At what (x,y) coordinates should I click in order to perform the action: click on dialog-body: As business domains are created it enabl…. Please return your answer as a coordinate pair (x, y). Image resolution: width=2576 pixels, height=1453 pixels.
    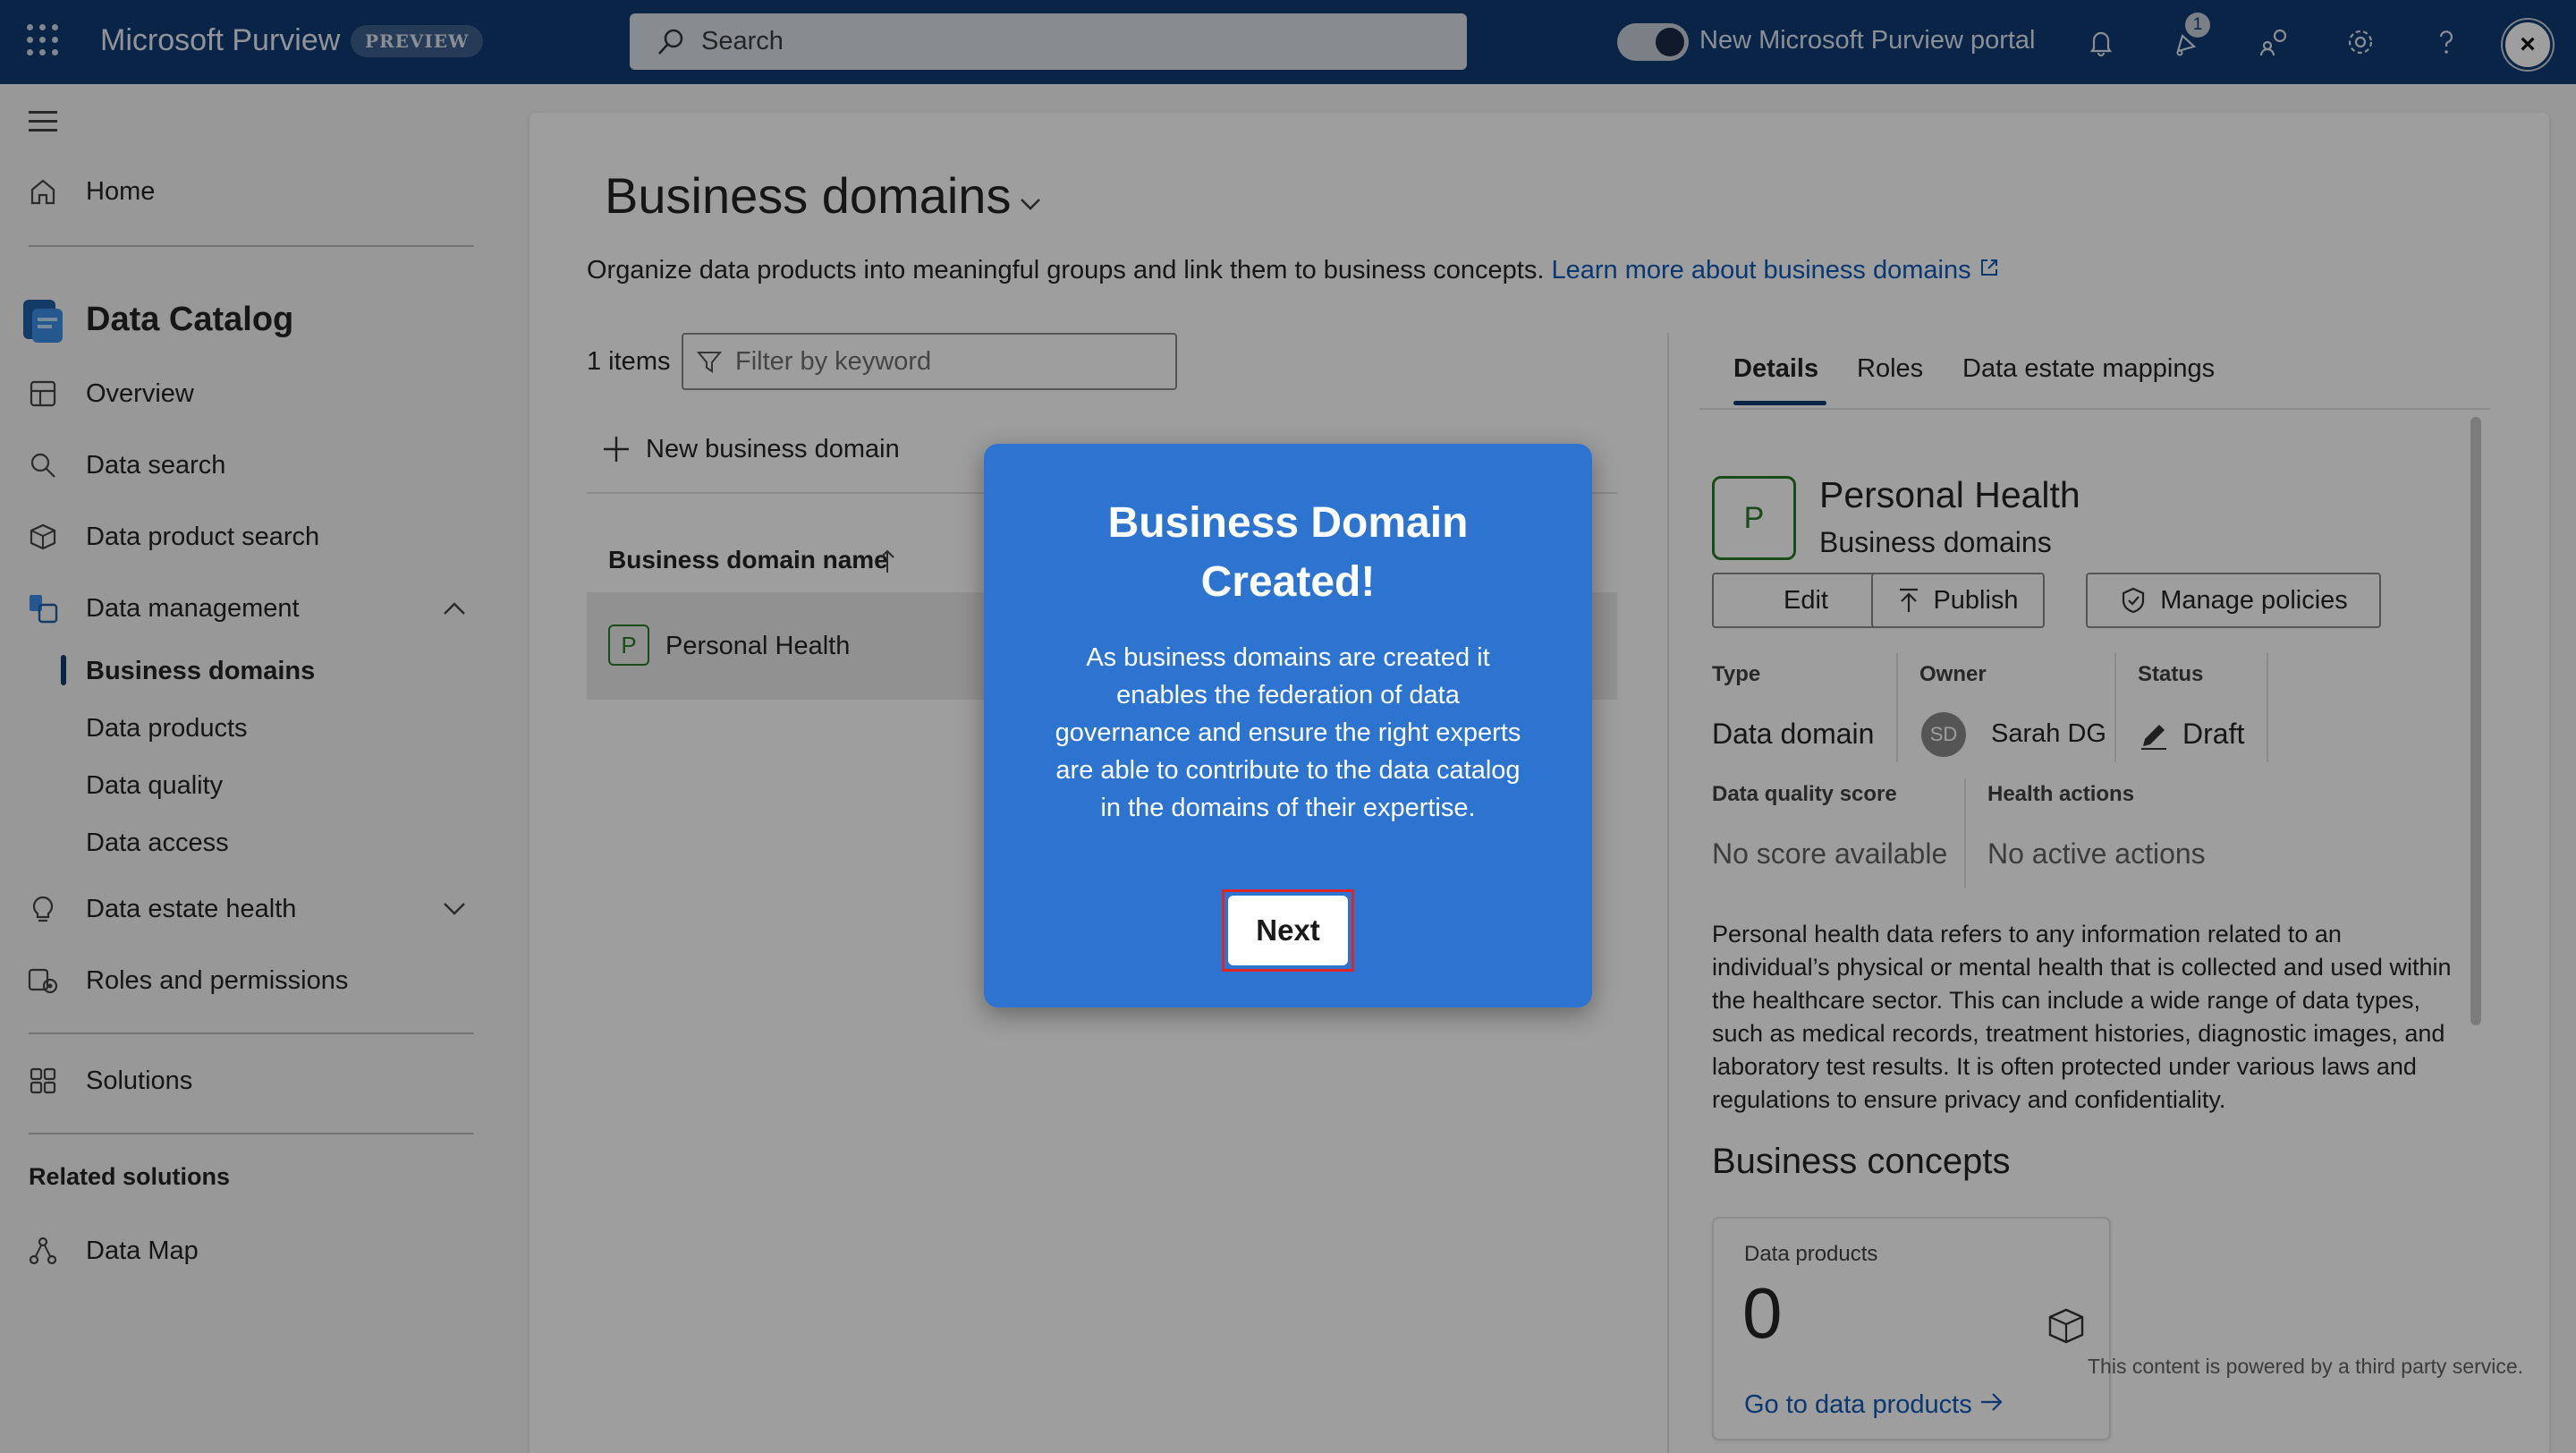
    Looking at the image, I should click on (1288, 732).